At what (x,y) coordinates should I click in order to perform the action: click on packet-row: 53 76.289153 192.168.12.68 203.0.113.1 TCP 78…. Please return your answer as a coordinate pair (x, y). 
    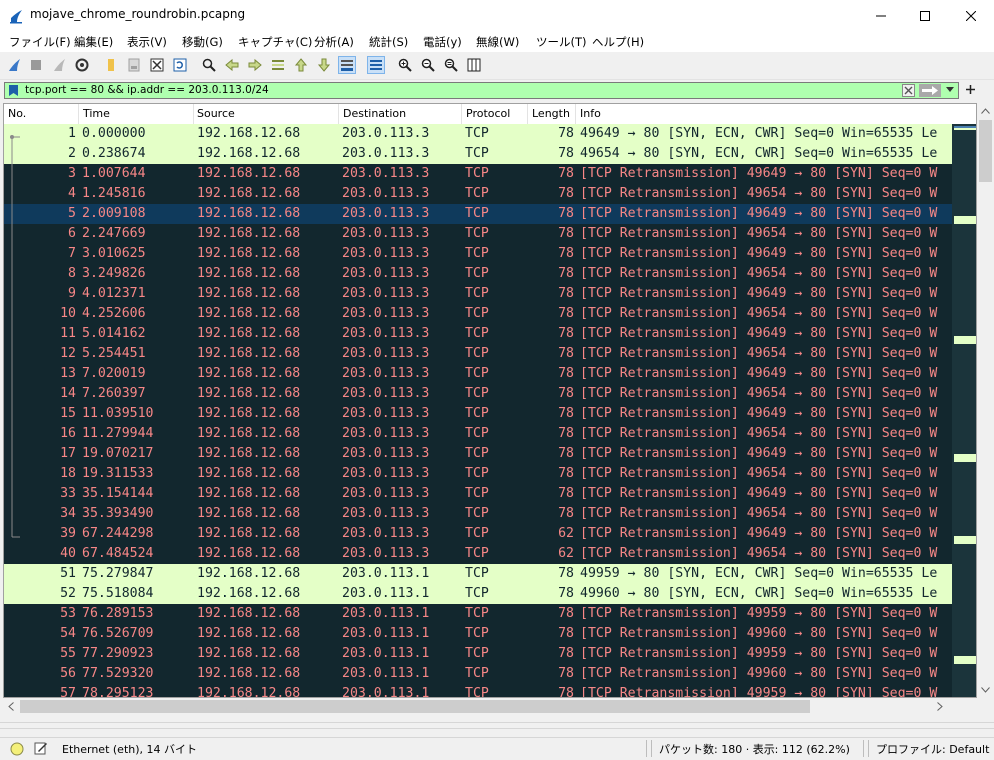
    Looking at the image, I should click on (478, 614).